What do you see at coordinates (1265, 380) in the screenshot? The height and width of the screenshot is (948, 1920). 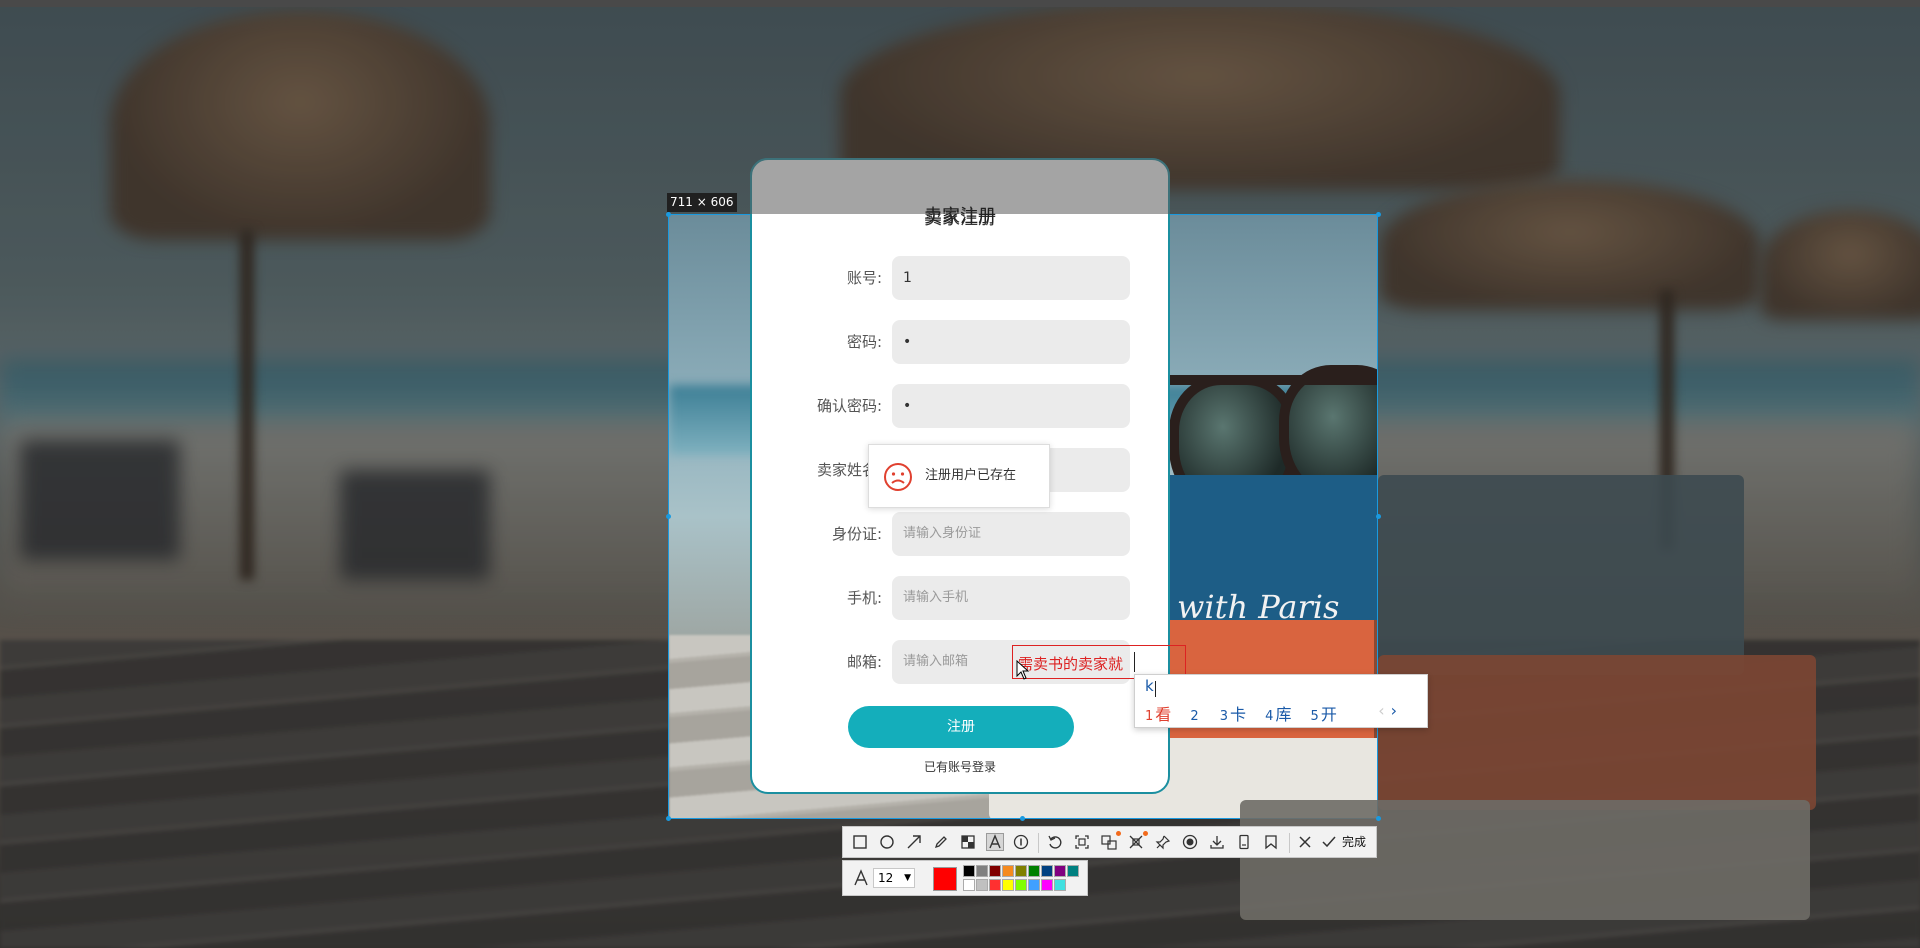 I see `sunglasses-frame` at bounding box center [1265, 380].